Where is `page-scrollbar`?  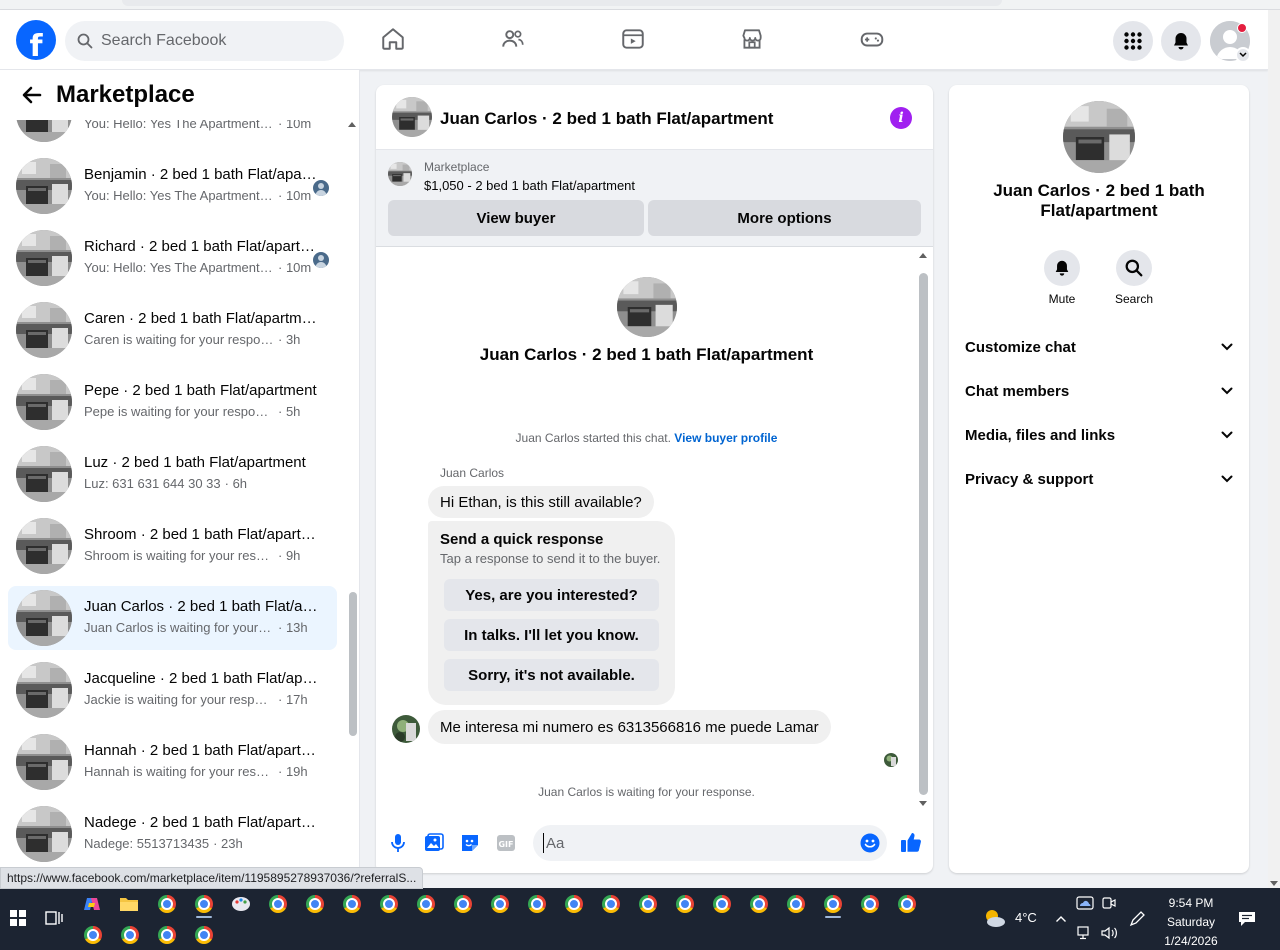 page-scrollbar is located at coordinates (1274, 449).